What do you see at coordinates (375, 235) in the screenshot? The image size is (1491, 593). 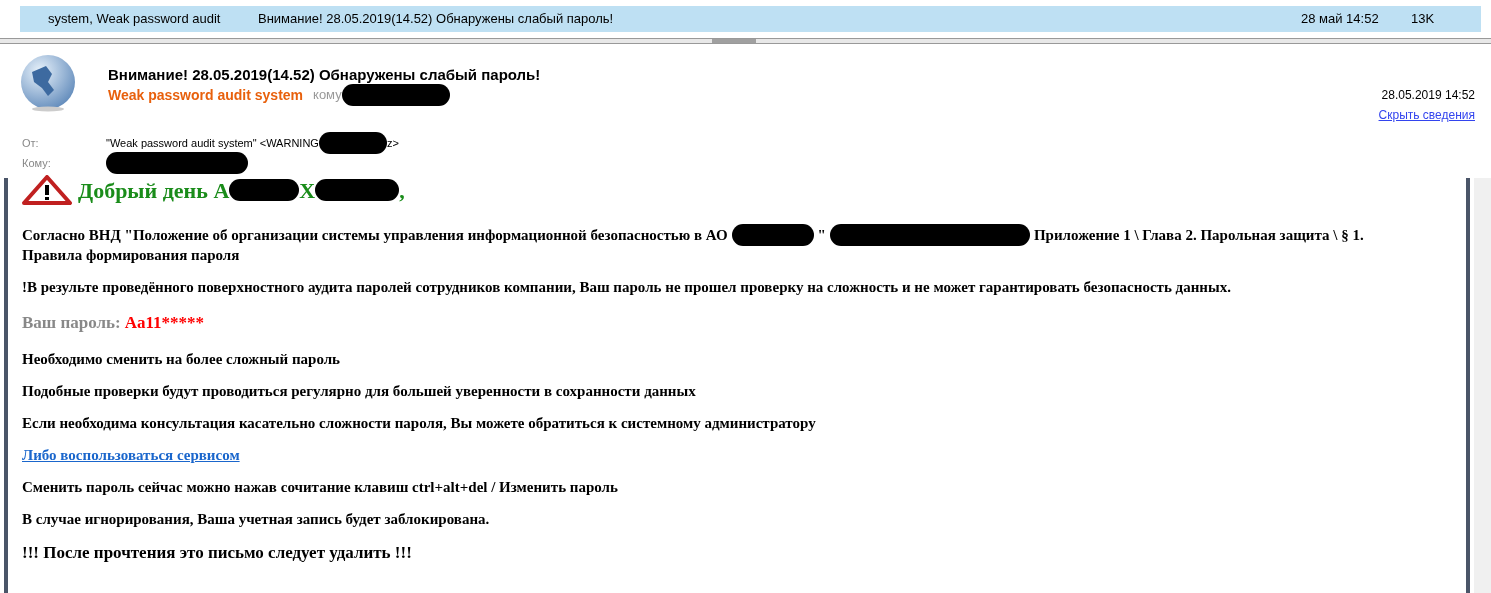 I see `text: Согласно ВНД "Положение об организации системы управления информационной безопасностью в АО` at bounding box center [375, 235].